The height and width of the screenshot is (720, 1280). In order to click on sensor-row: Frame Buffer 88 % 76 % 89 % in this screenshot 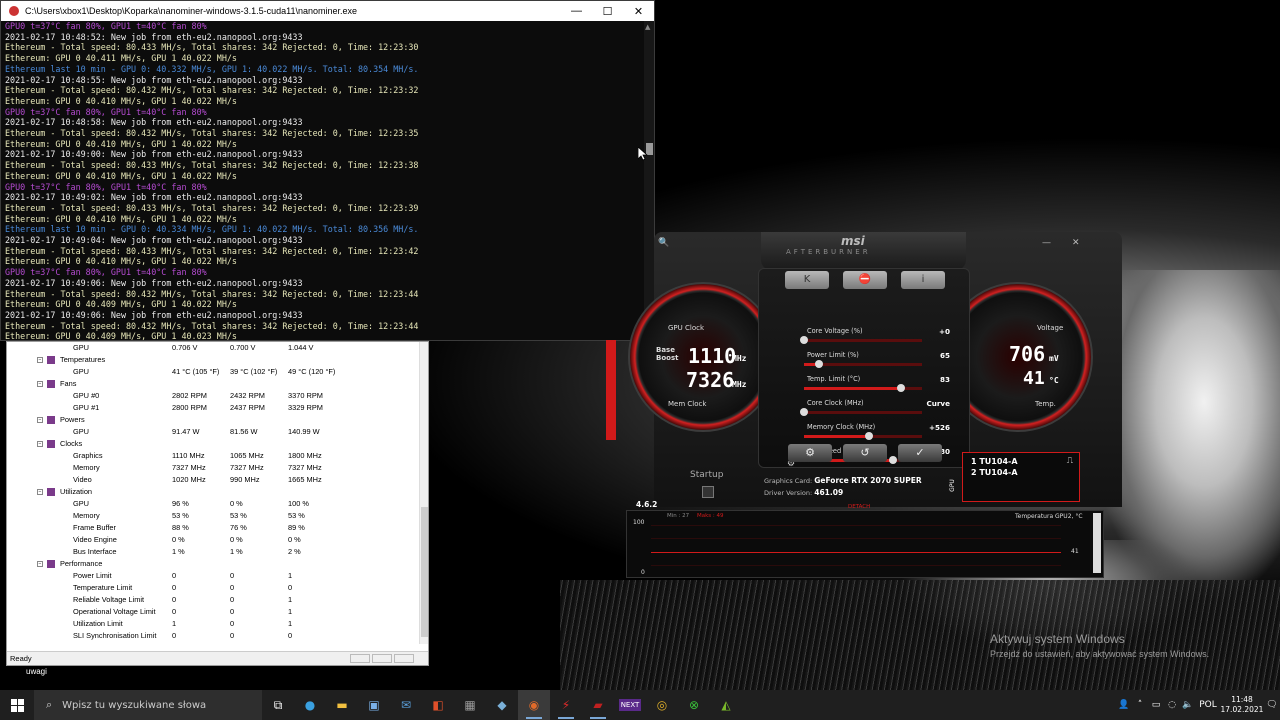, I will do `click(214, 528)`.